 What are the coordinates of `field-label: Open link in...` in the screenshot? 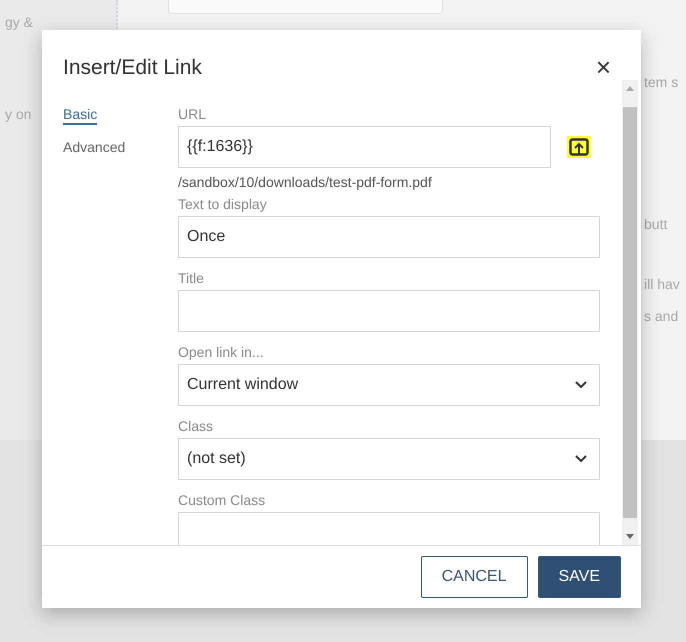 It's located at (221, 352).